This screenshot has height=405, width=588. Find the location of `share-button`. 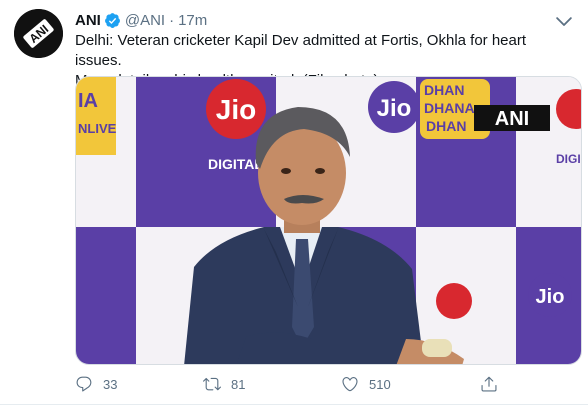

share-button is located at coordinates (494, 384).